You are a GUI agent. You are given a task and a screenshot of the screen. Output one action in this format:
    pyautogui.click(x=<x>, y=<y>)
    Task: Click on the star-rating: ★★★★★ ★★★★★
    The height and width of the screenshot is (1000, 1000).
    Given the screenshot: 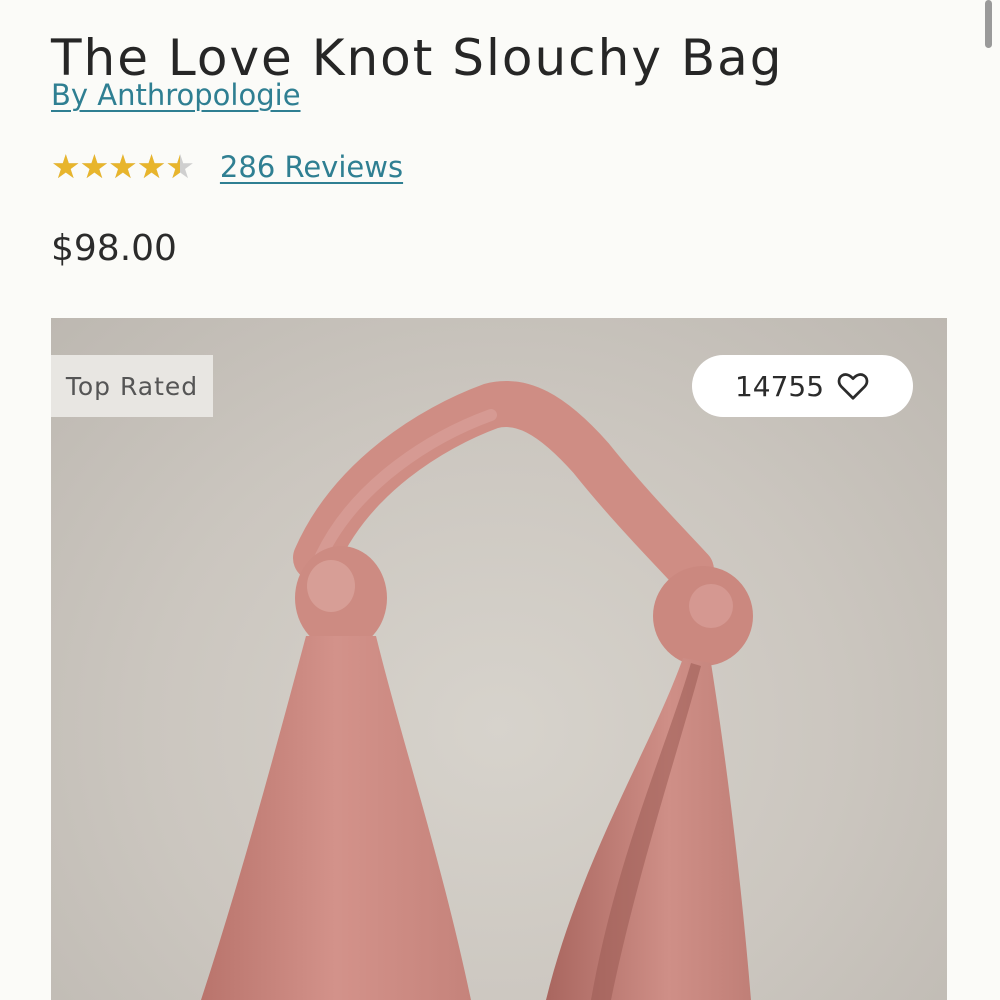 What is the action you would take?
    pyautogui.click(x=123, y=167)
    